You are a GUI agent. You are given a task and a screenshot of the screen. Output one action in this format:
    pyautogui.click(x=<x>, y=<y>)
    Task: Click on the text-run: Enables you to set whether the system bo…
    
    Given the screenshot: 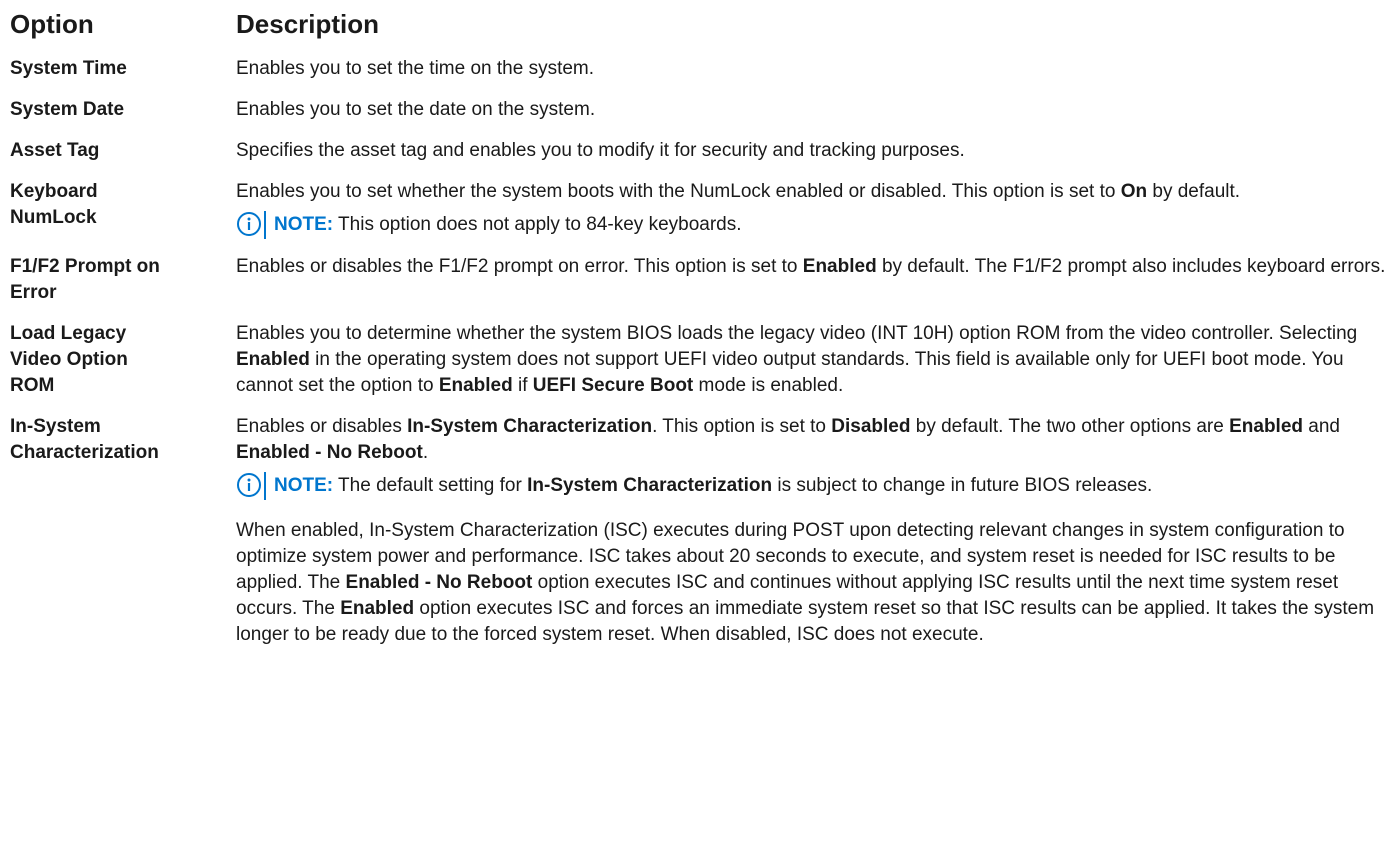 What is the action you would take?
    pyautogui.click(x=678, y=191)
    